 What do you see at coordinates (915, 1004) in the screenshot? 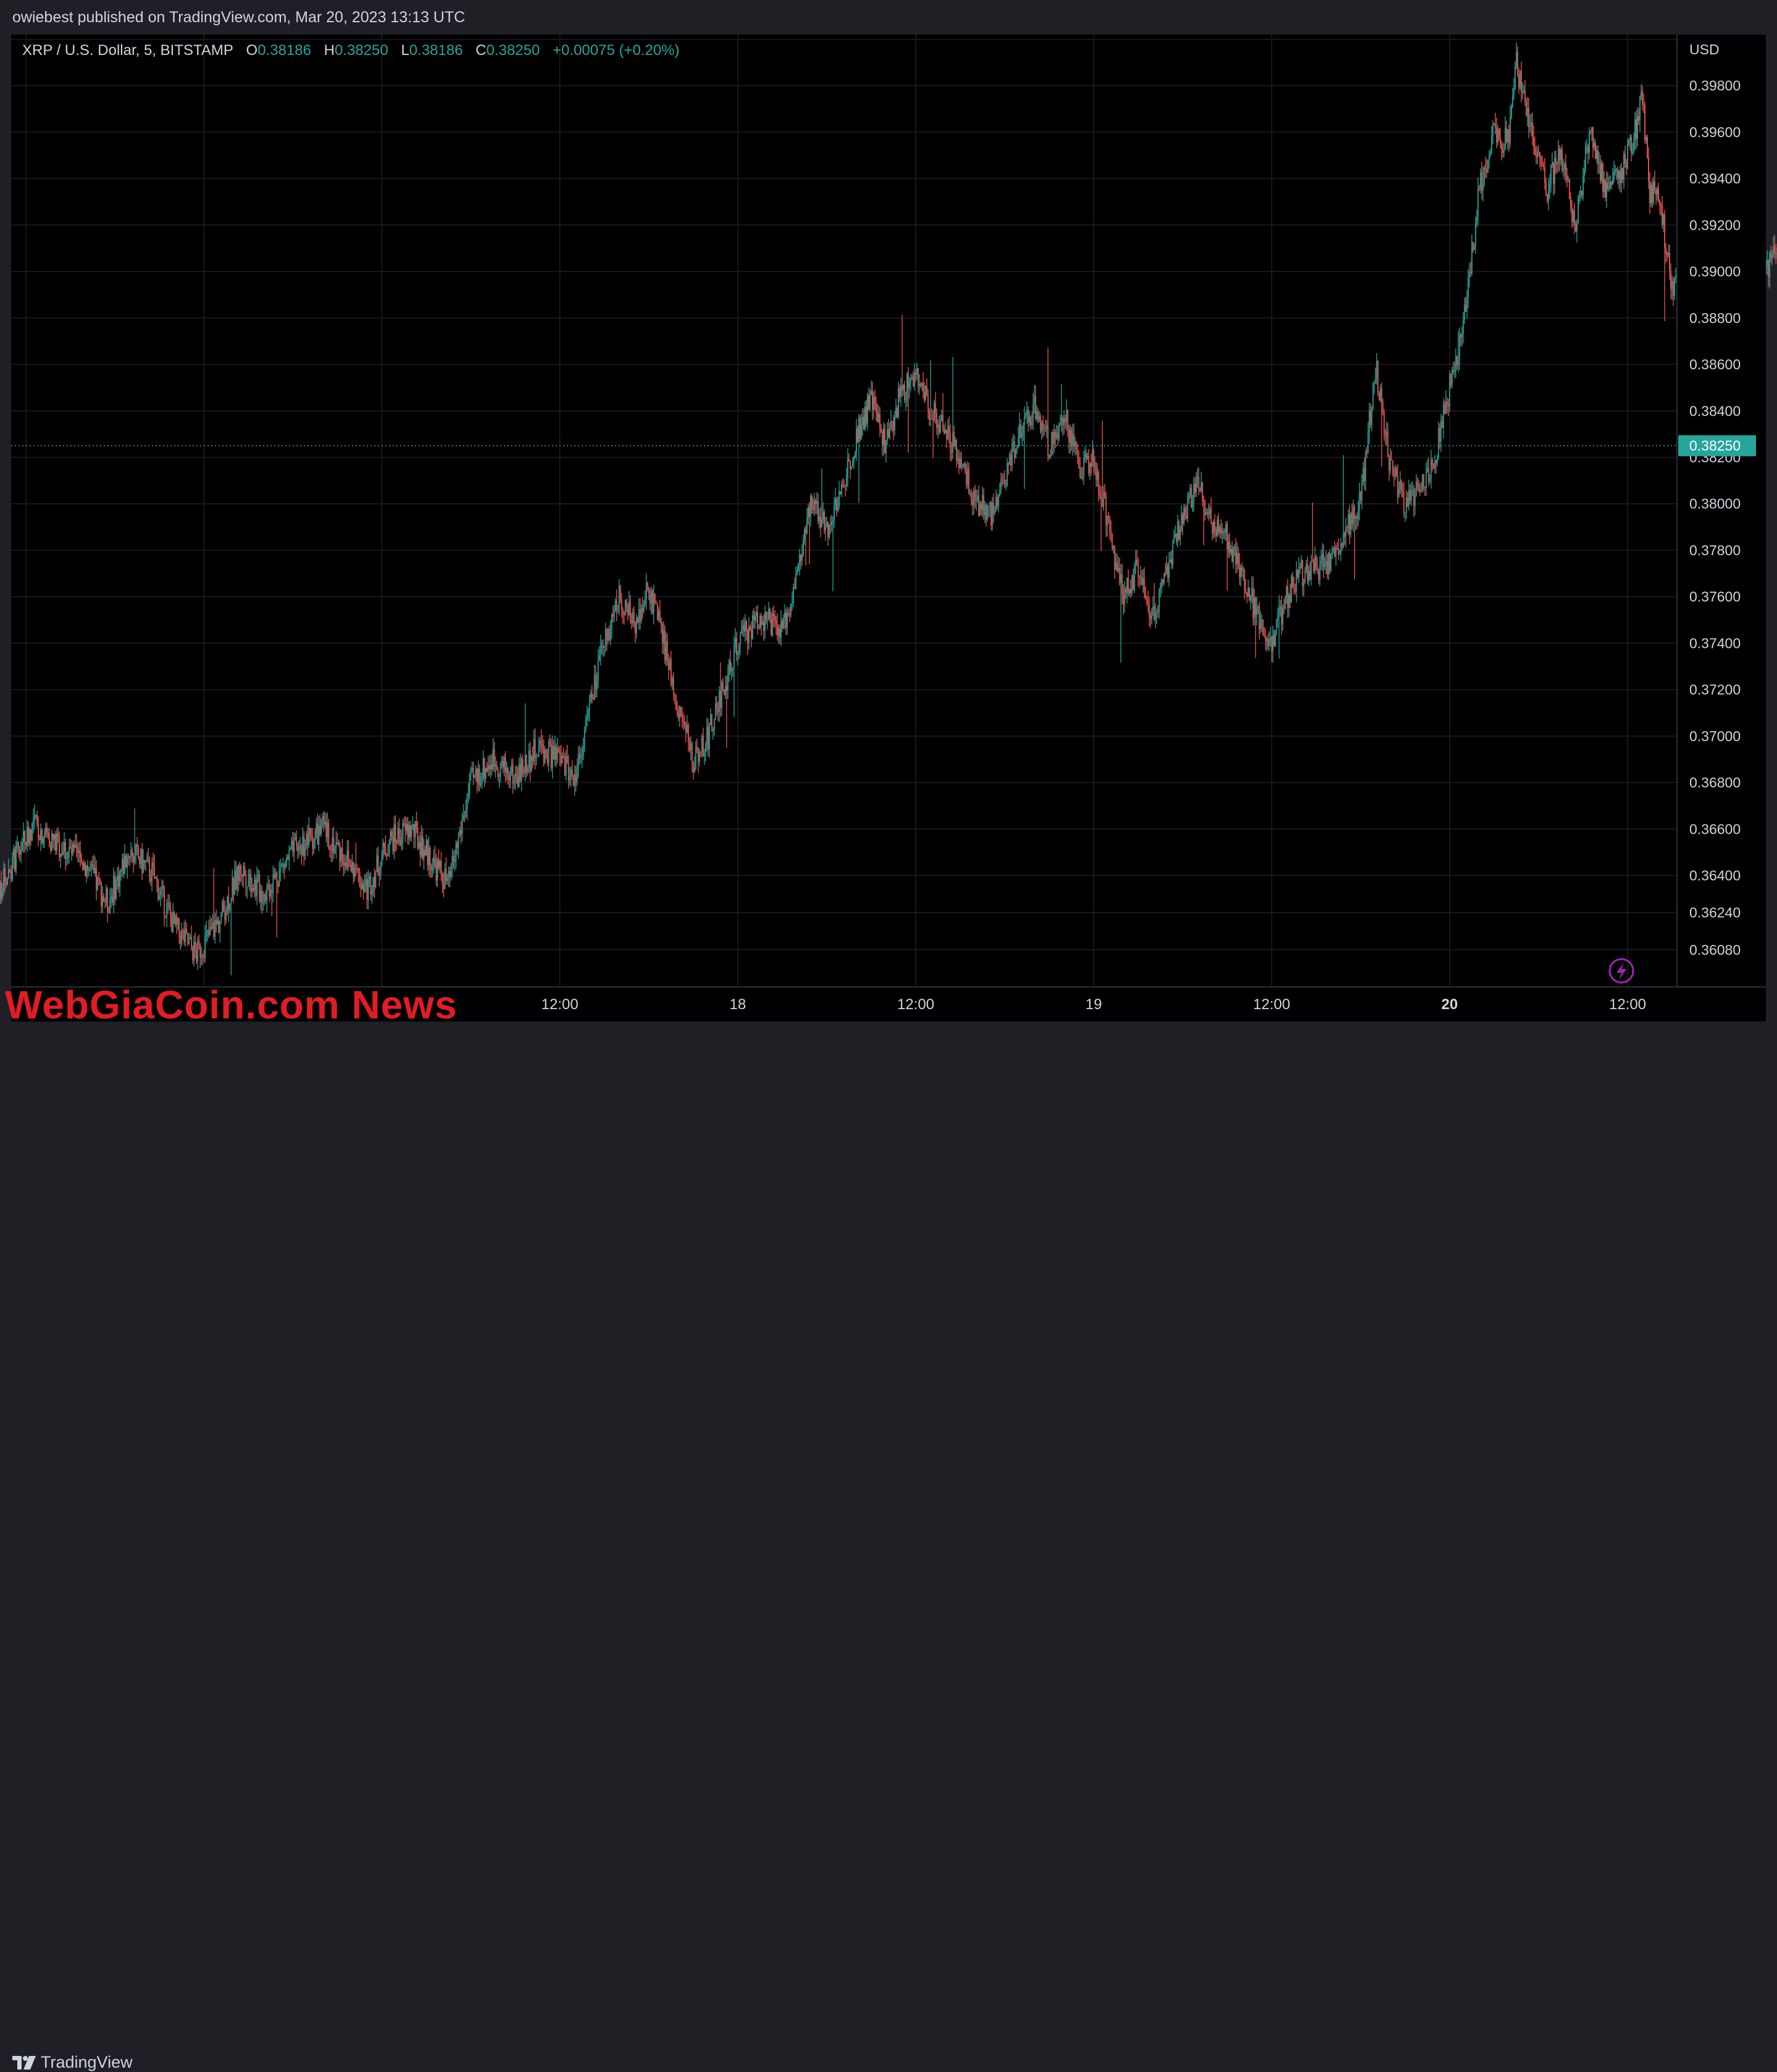
I see `time-tick-label: 12:00` at bounding box center [915, 1004].